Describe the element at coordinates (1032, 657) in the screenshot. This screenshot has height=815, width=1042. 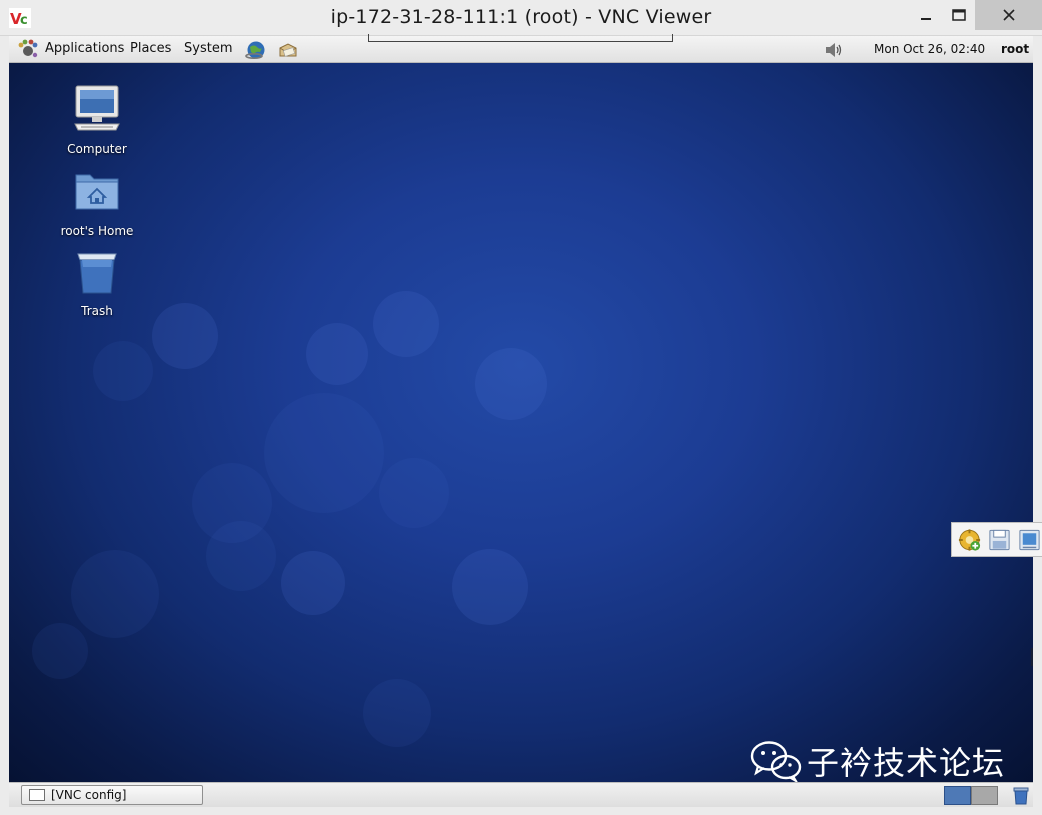
I see `resize-cursor-icon` at that location.